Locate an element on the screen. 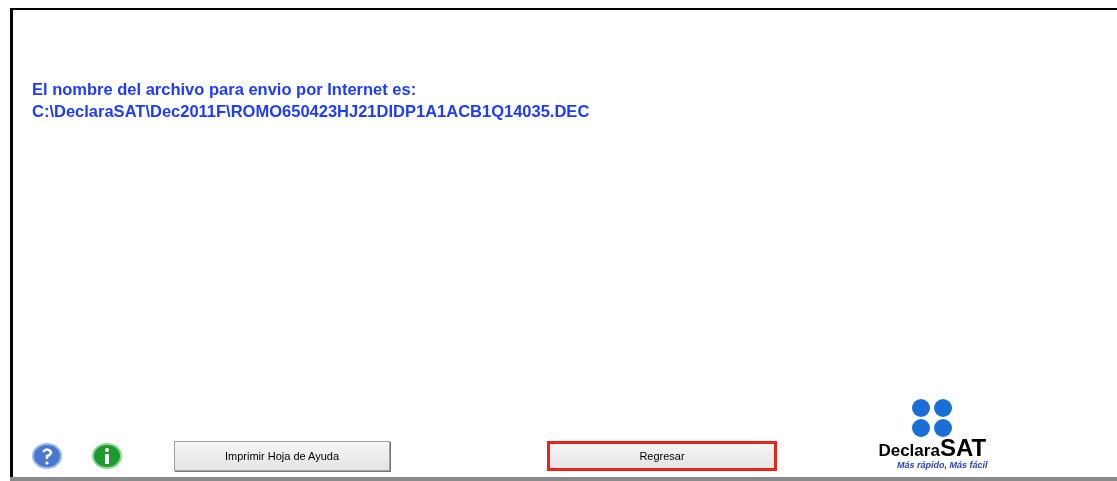 Image resolution: width=1117 pixels, height=481 pixels. logo-text-bold: SAT is located at coordinates (963, 448).